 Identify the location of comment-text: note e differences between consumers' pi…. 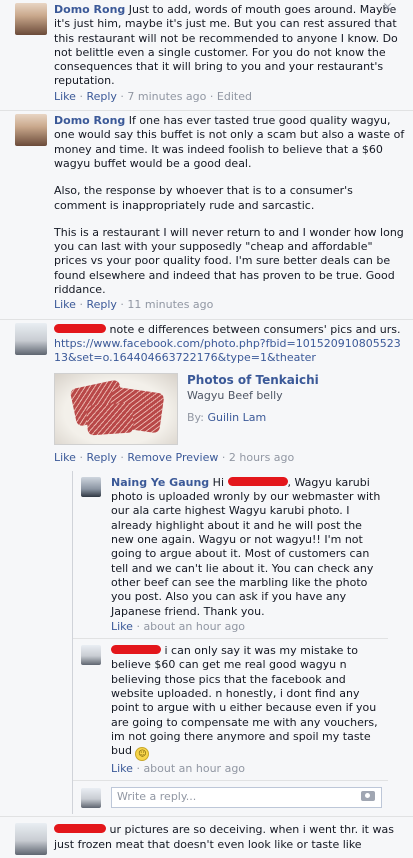
(255, 329).